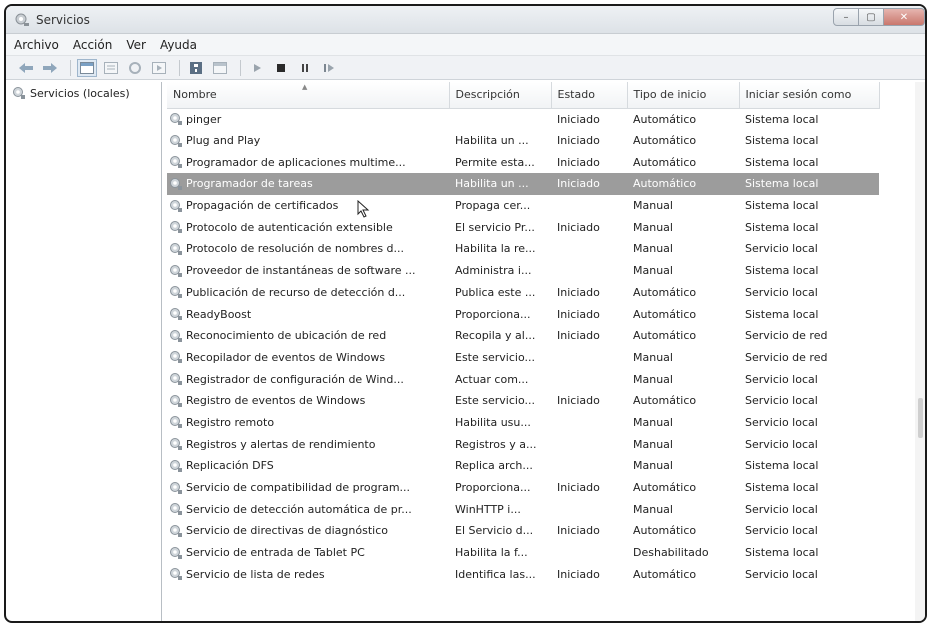 The image size is (931, 627). I want to click on console-tree-icon, so click(87, 67).